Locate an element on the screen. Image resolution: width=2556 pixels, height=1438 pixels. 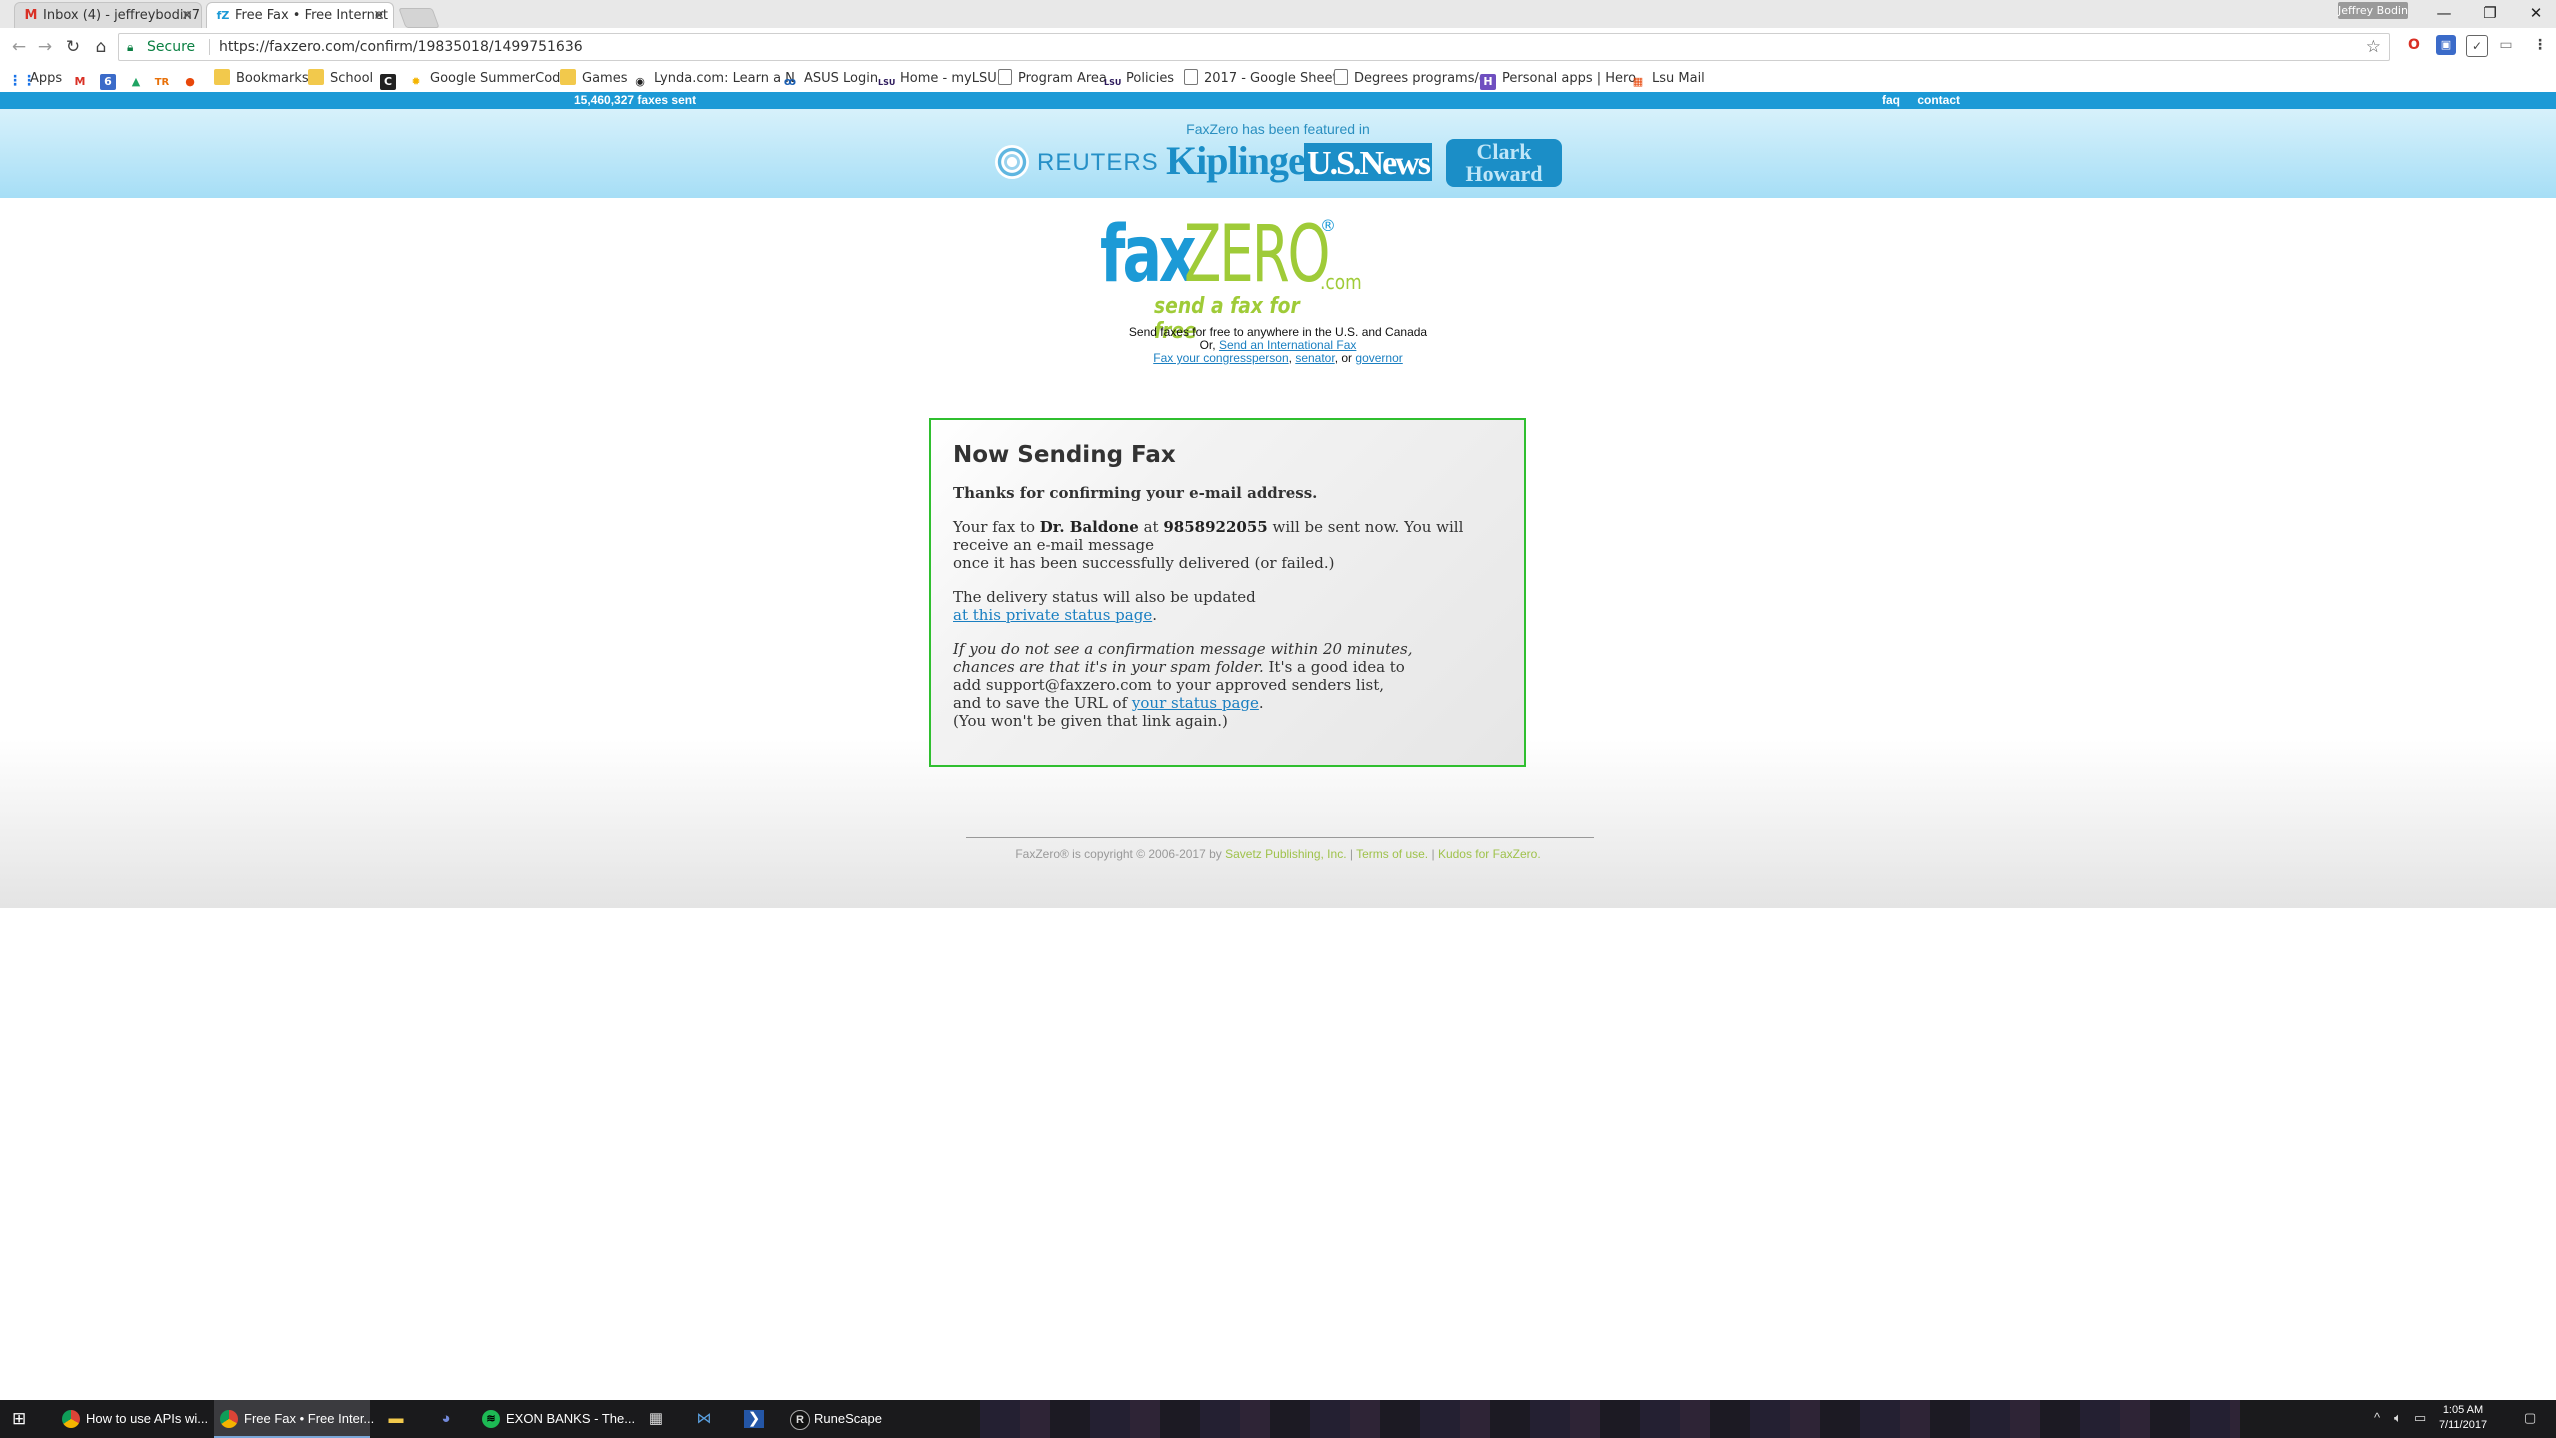
tab-inbox: M Inbox (4) - jeffreybodin7 ✕ is located at coordinates (108, 15).